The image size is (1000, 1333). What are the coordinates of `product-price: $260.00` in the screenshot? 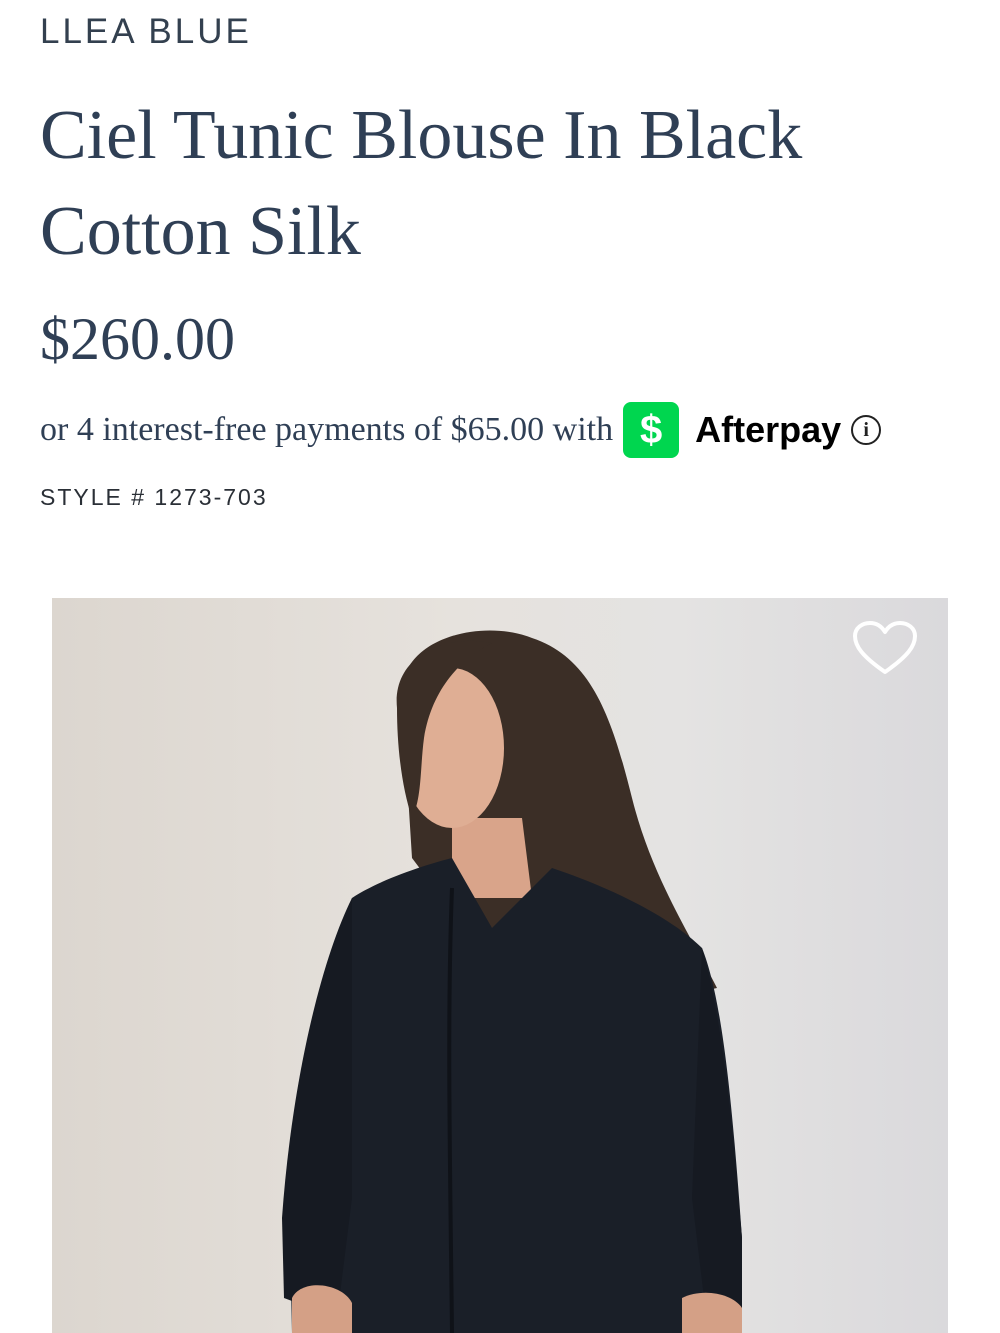 It's located at (137, 339).